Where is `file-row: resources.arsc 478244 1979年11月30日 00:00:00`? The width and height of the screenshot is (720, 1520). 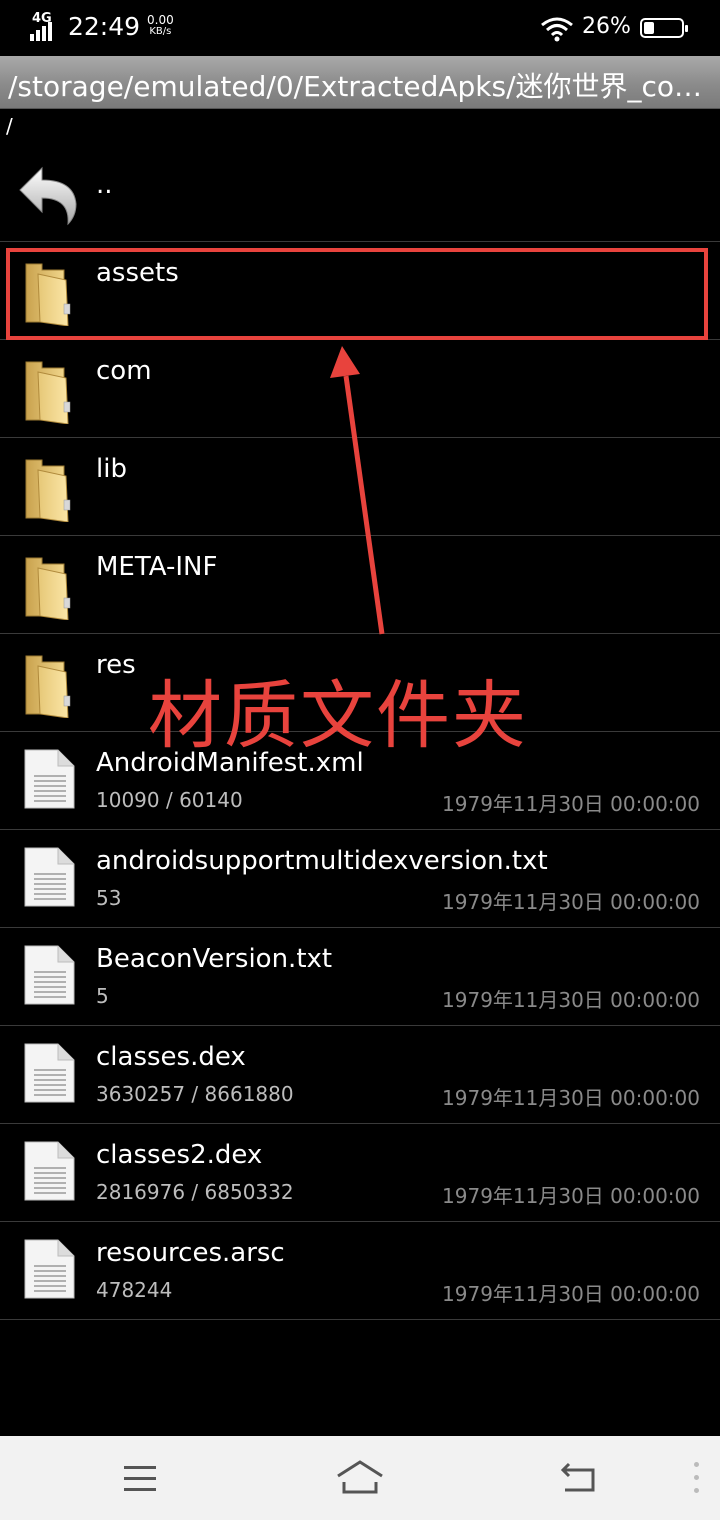 file-row: resources.arsc 478244 1979年11月30日 00:00:00 is located at coordinates (360, 1271).